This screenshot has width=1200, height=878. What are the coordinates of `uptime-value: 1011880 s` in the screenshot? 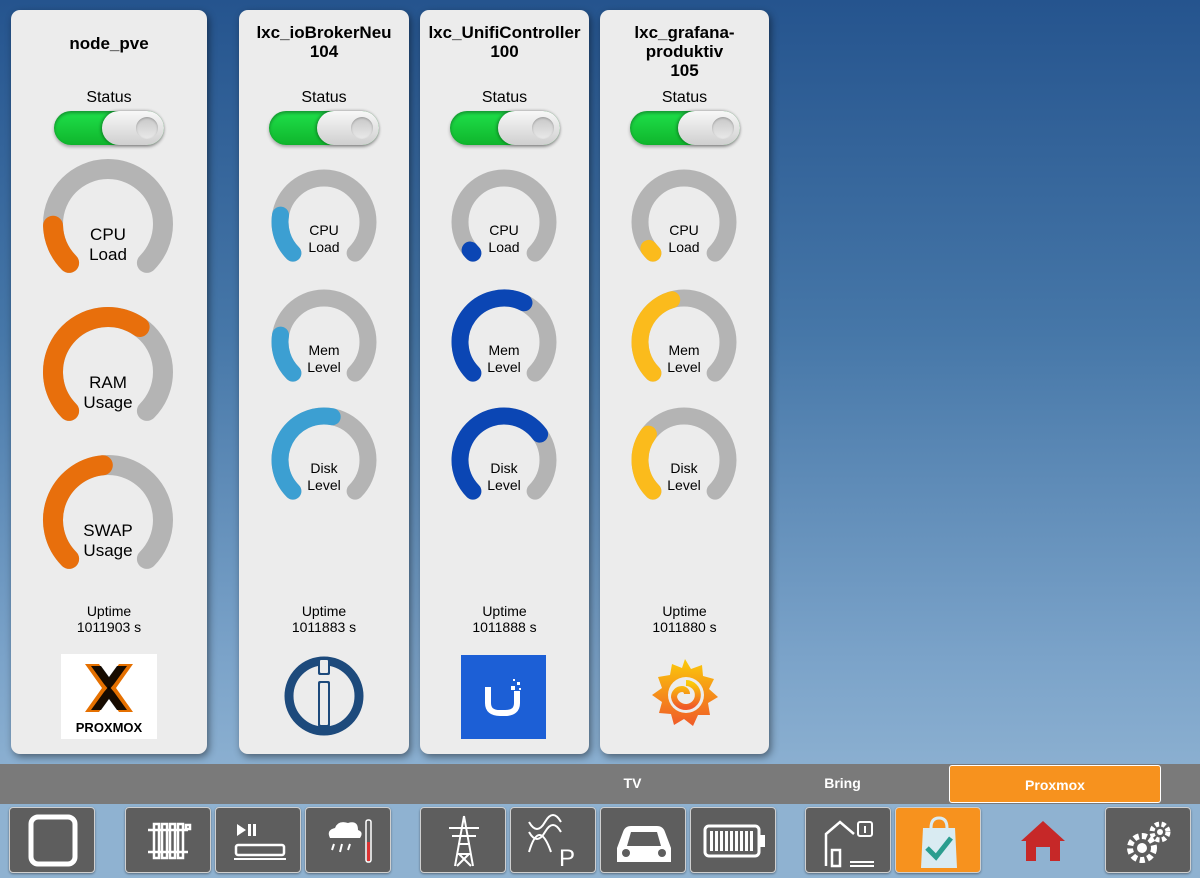 It's located at (684, 627).